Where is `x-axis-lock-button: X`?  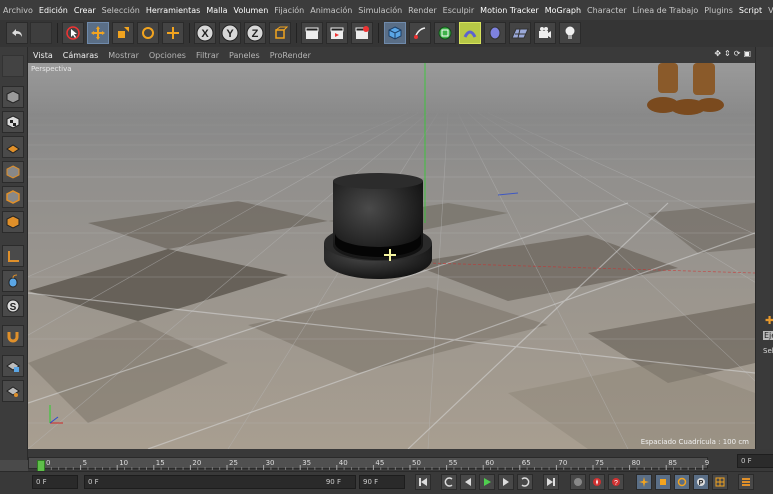
x-axis-lock-button: X is located at coordinates (205, 33).